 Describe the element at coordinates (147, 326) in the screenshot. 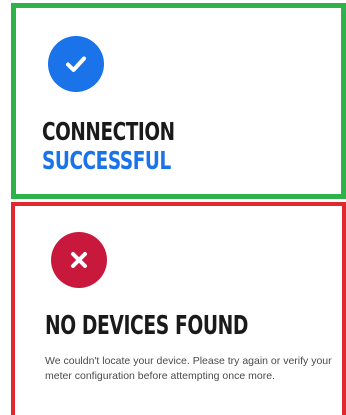

I see `error-title: NO DEVICES FOUND` at that location.